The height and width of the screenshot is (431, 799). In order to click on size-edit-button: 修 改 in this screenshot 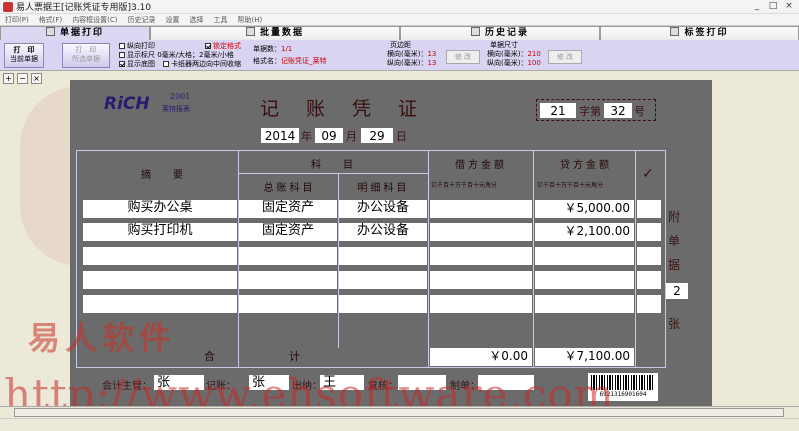, I will do `click(565, 57)`.